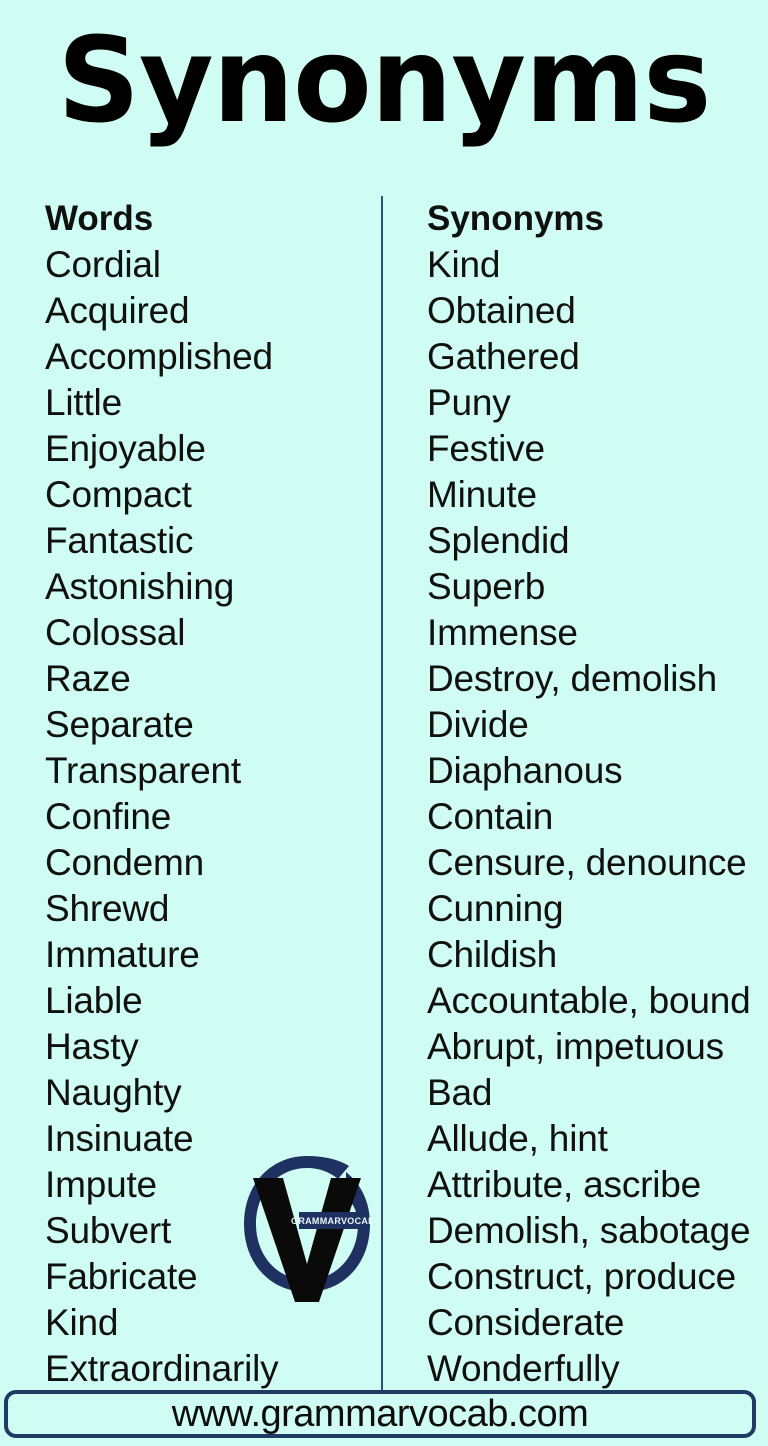 The width and height of the screenshot is (768, 1446). What do you see at coordinates (469, 402) in the screenshot?
I see `table-row: Puny` at bounding box center [469, 402].